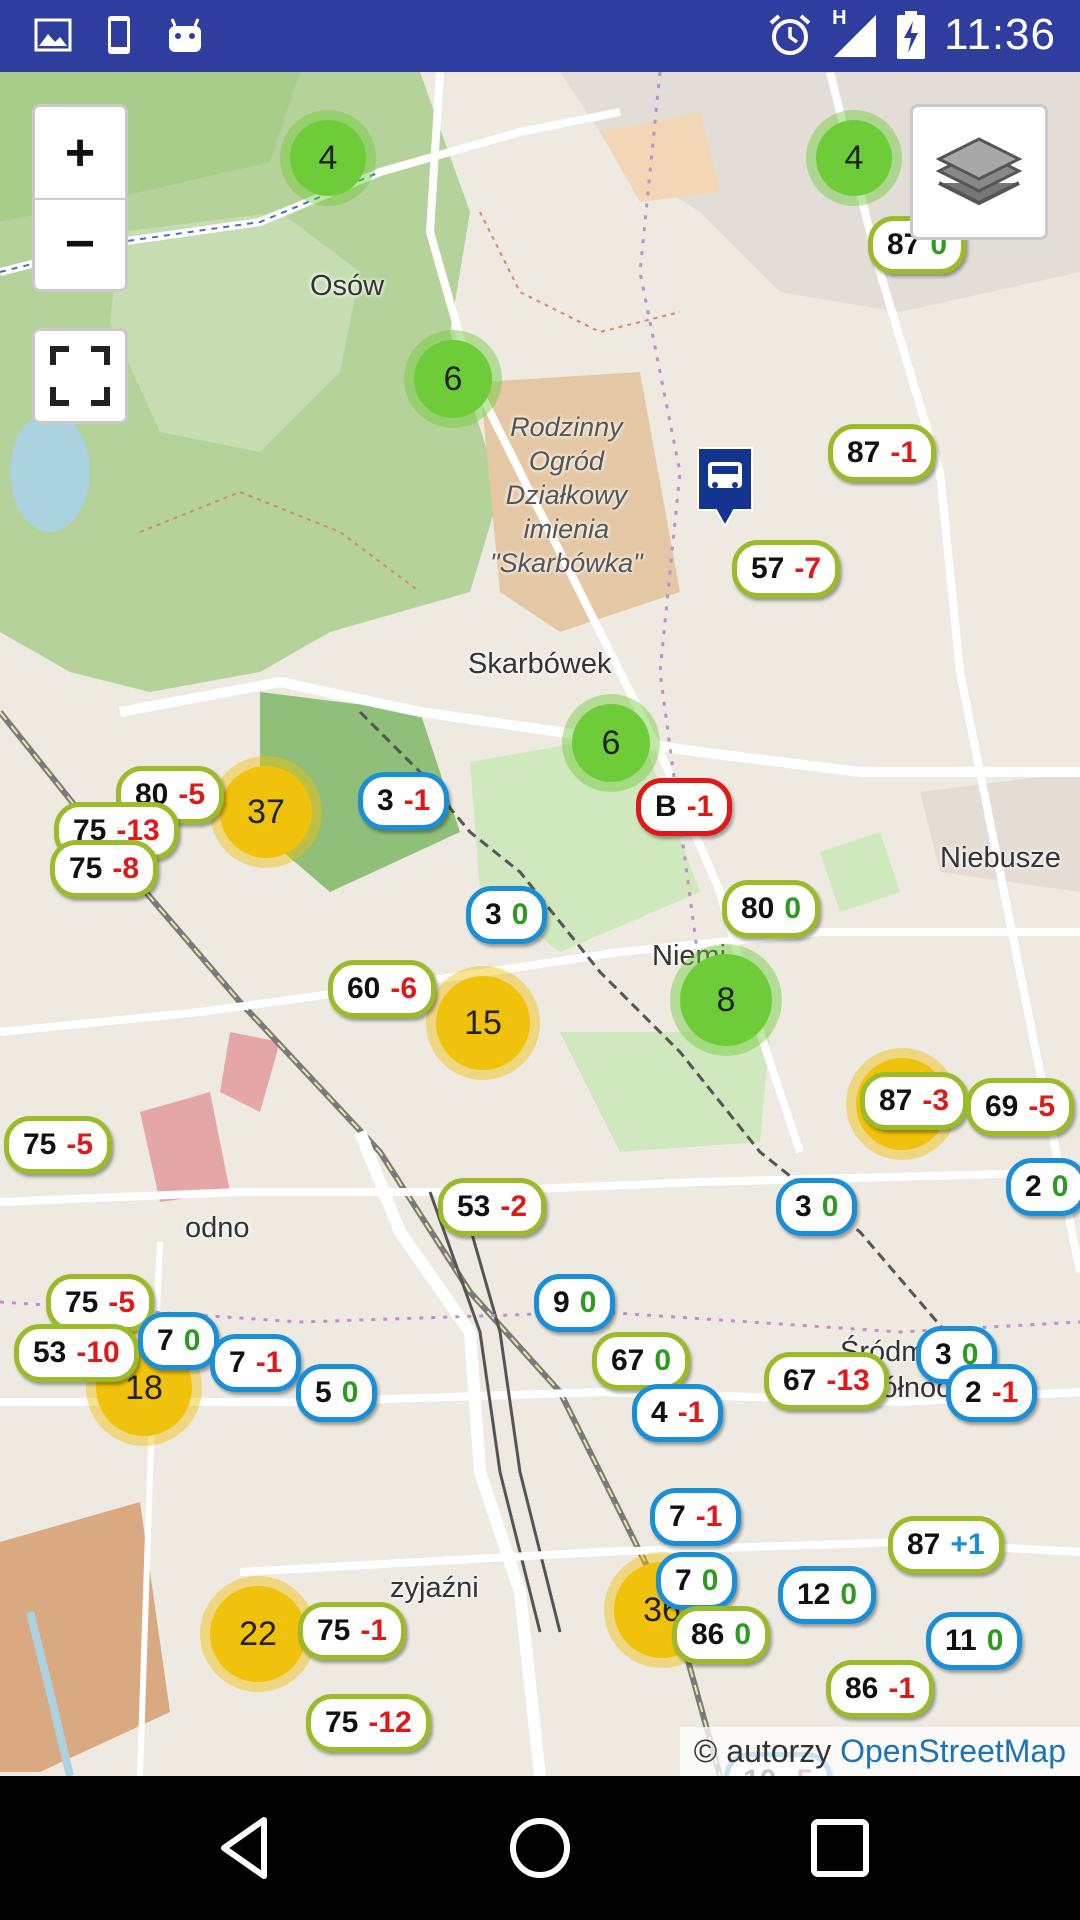 This screenshot has width=1080, height=1920. I want to click on layers-icon, so click(979, 171).